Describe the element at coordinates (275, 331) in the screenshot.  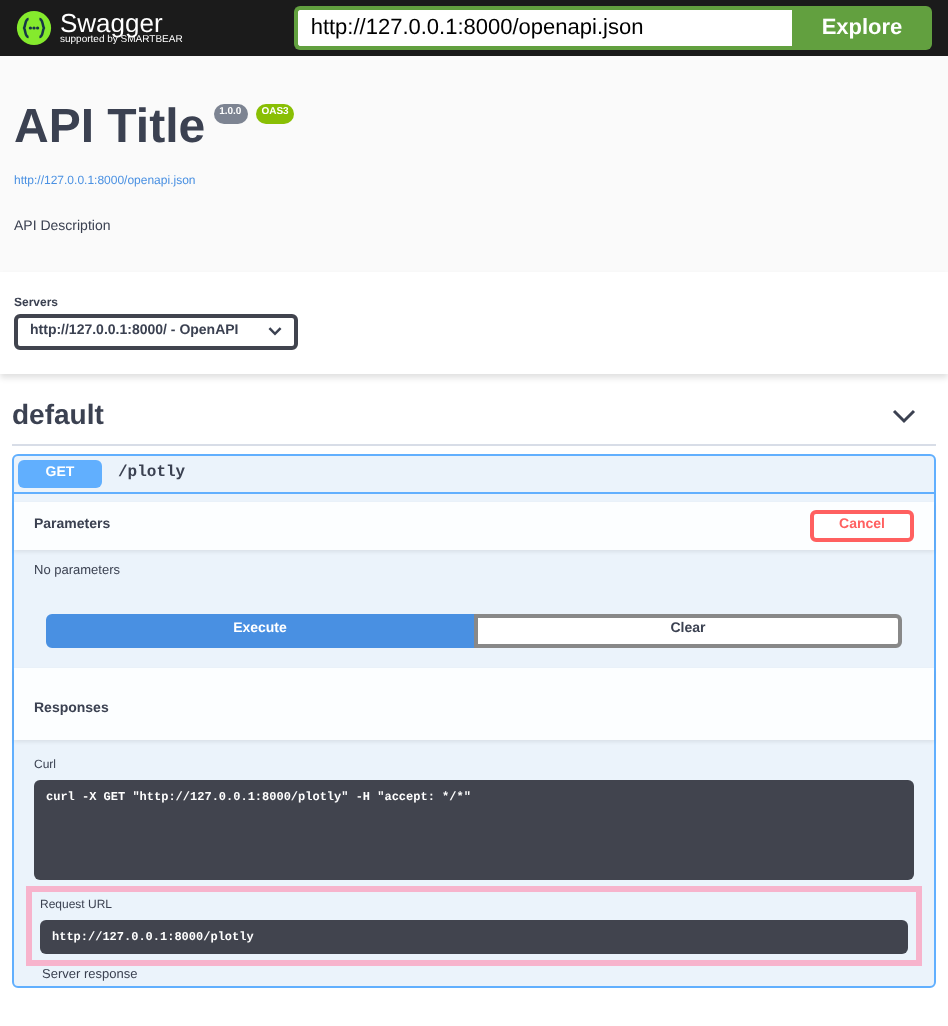
I see `caret-icon` at that location.